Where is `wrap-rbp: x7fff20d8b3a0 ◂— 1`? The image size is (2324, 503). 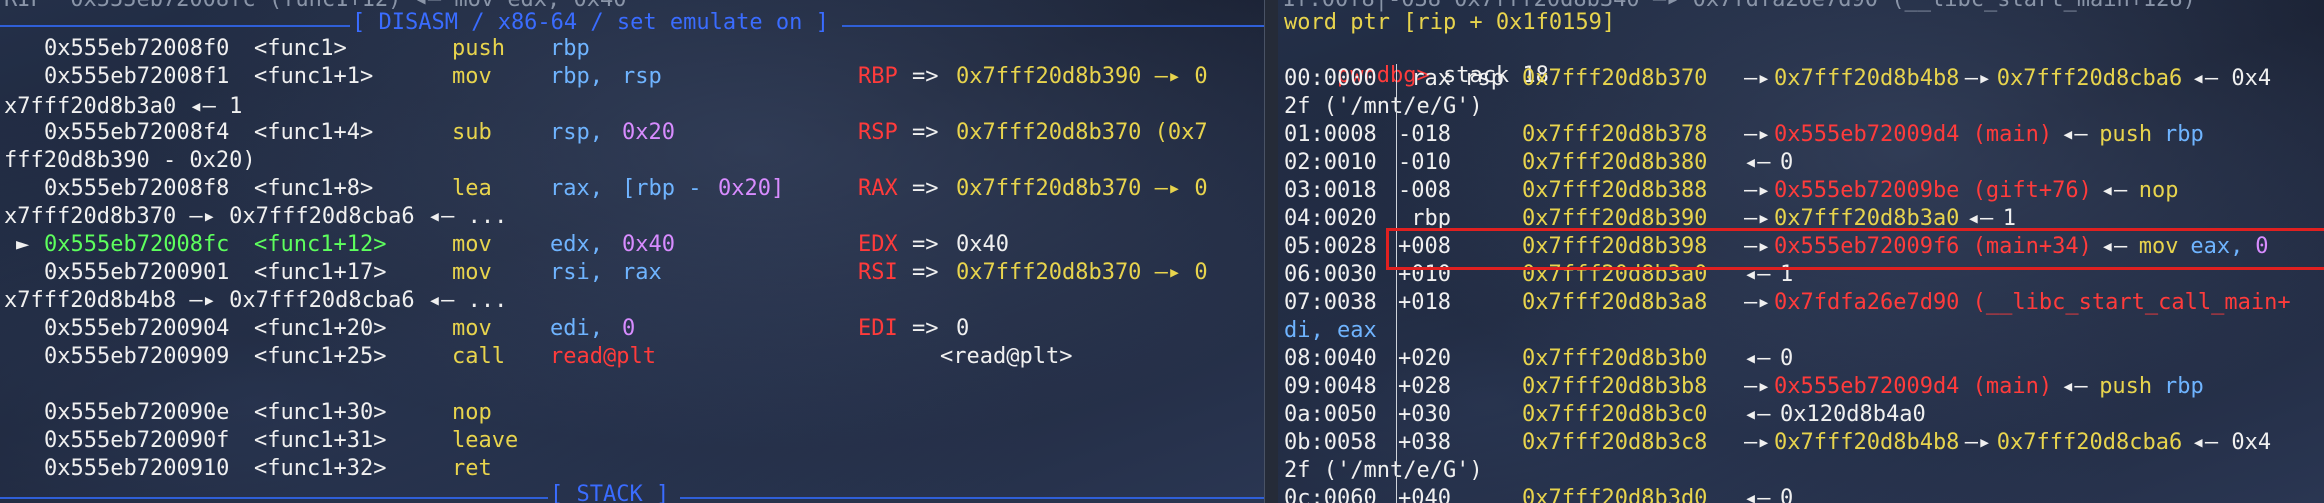
wrap-rbp: x7fff20d8b3a0 ◂— 1 is located at coordinates (123, 106).